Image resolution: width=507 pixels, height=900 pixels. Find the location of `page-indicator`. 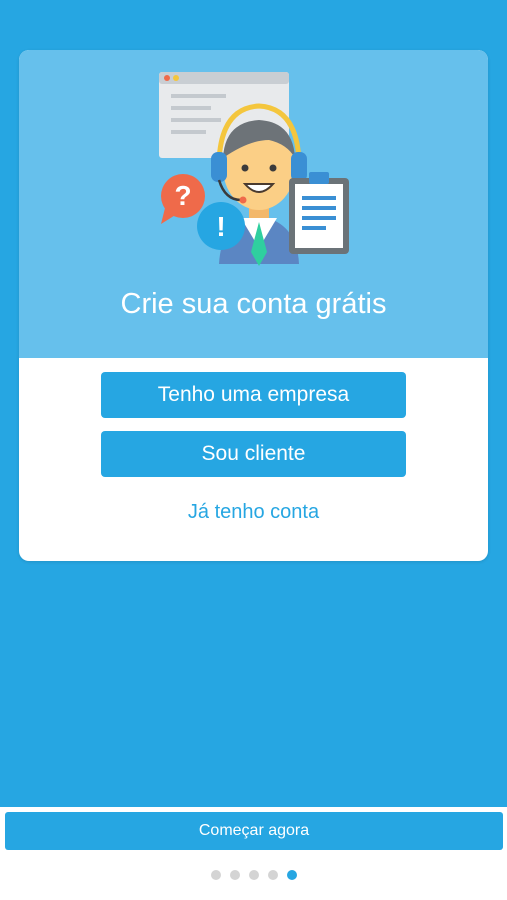

page-indicator is located at coordinates (253, 875).